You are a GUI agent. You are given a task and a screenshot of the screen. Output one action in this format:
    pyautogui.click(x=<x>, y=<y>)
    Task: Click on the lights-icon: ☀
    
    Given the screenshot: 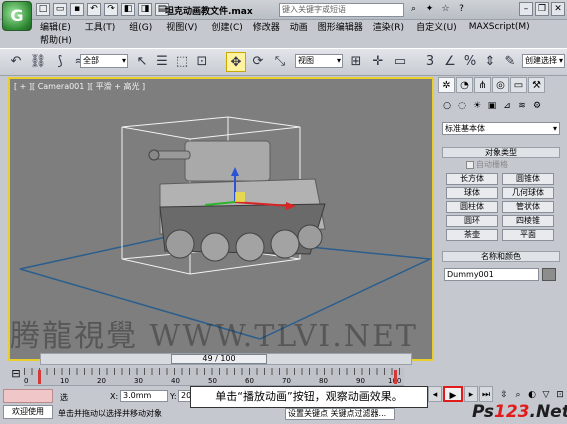 What is the action you would take?
    pyautogui.click(x=477, y=106)
    